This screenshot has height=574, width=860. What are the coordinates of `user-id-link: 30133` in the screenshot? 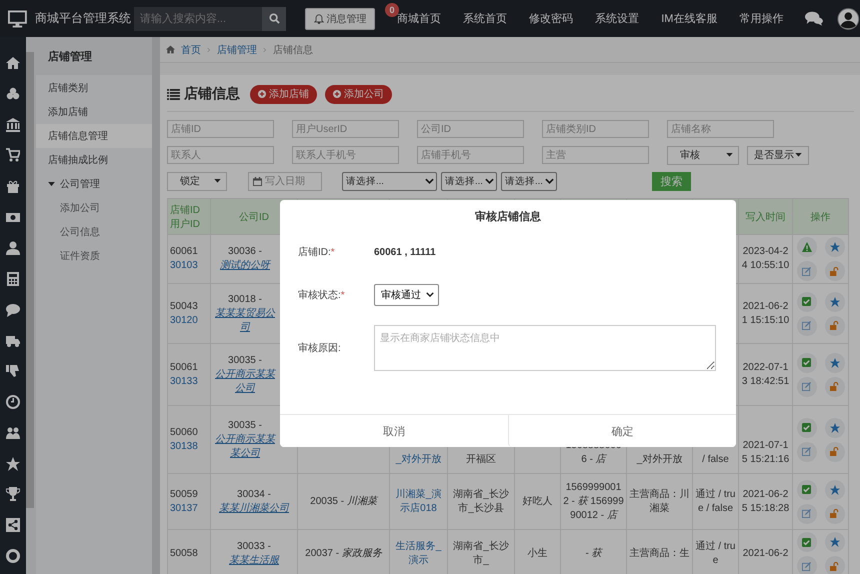 It's located at (189, 381).